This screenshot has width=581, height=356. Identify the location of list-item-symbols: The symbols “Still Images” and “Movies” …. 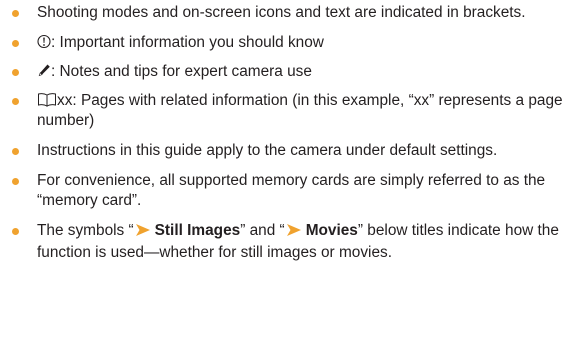
(290, 242).